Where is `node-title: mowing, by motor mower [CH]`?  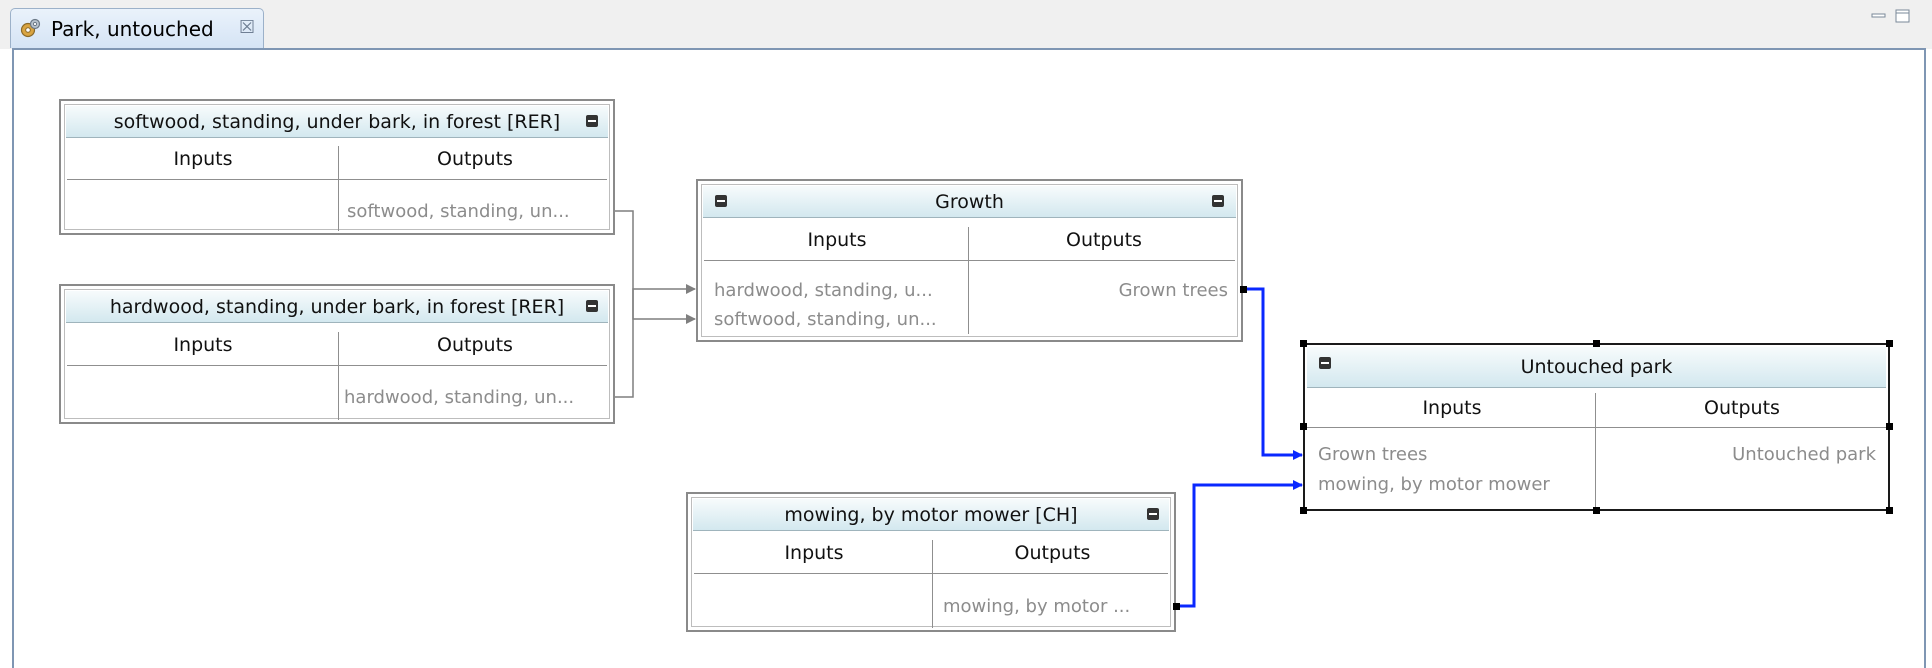 node-title: mowing, by motor mower [CH] is located at coordinates (931, 515).